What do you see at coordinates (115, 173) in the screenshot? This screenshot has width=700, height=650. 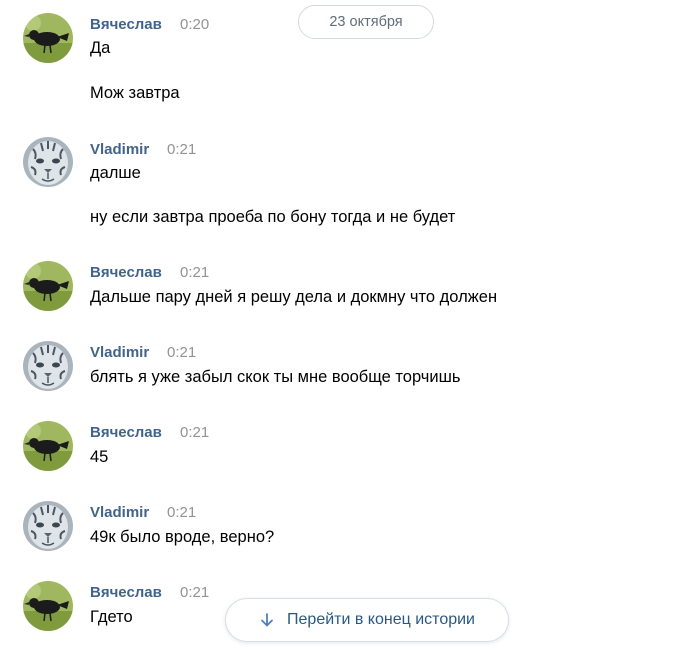 I see `message-text: далше` at bounding box center [115, 173].